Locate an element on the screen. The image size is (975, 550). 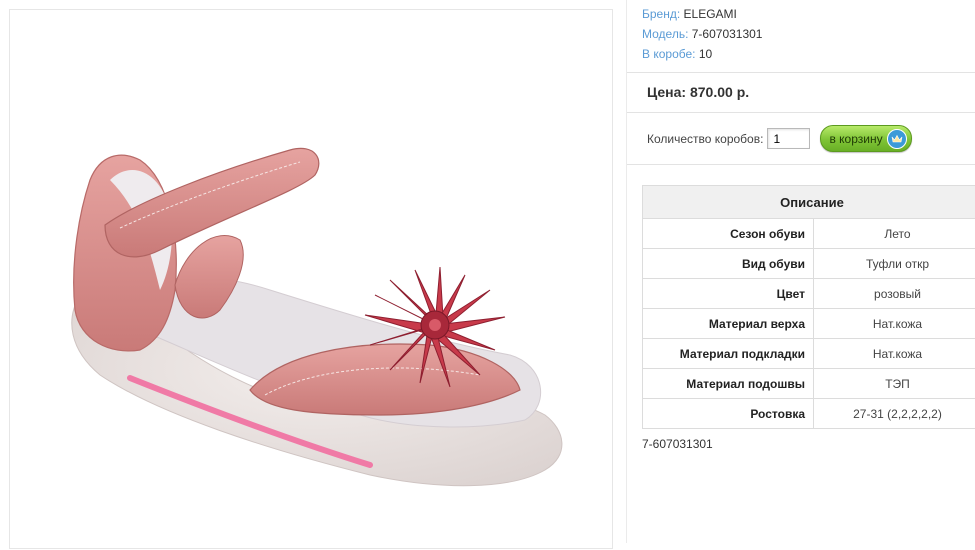
spec-name: Материал верха is located at coordinates (728, 324).